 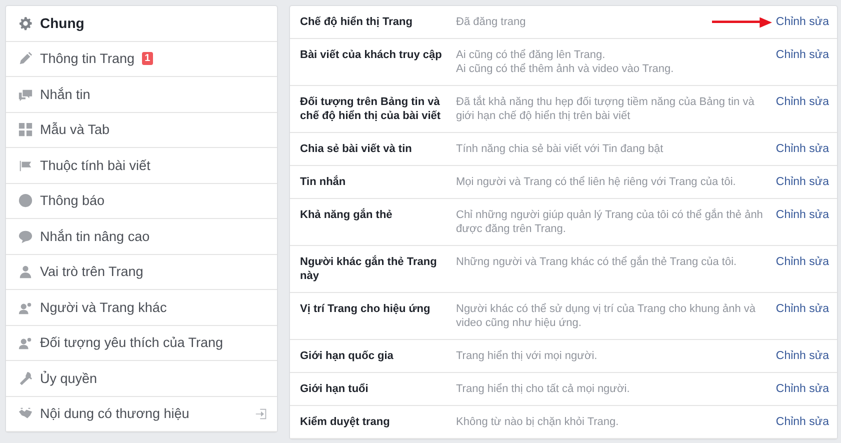 What do you see at coordinates (95, 165) in the screenshot?
I see `sidebar-label: Thuộc tính bài viết` at bounding box center [95, 165].